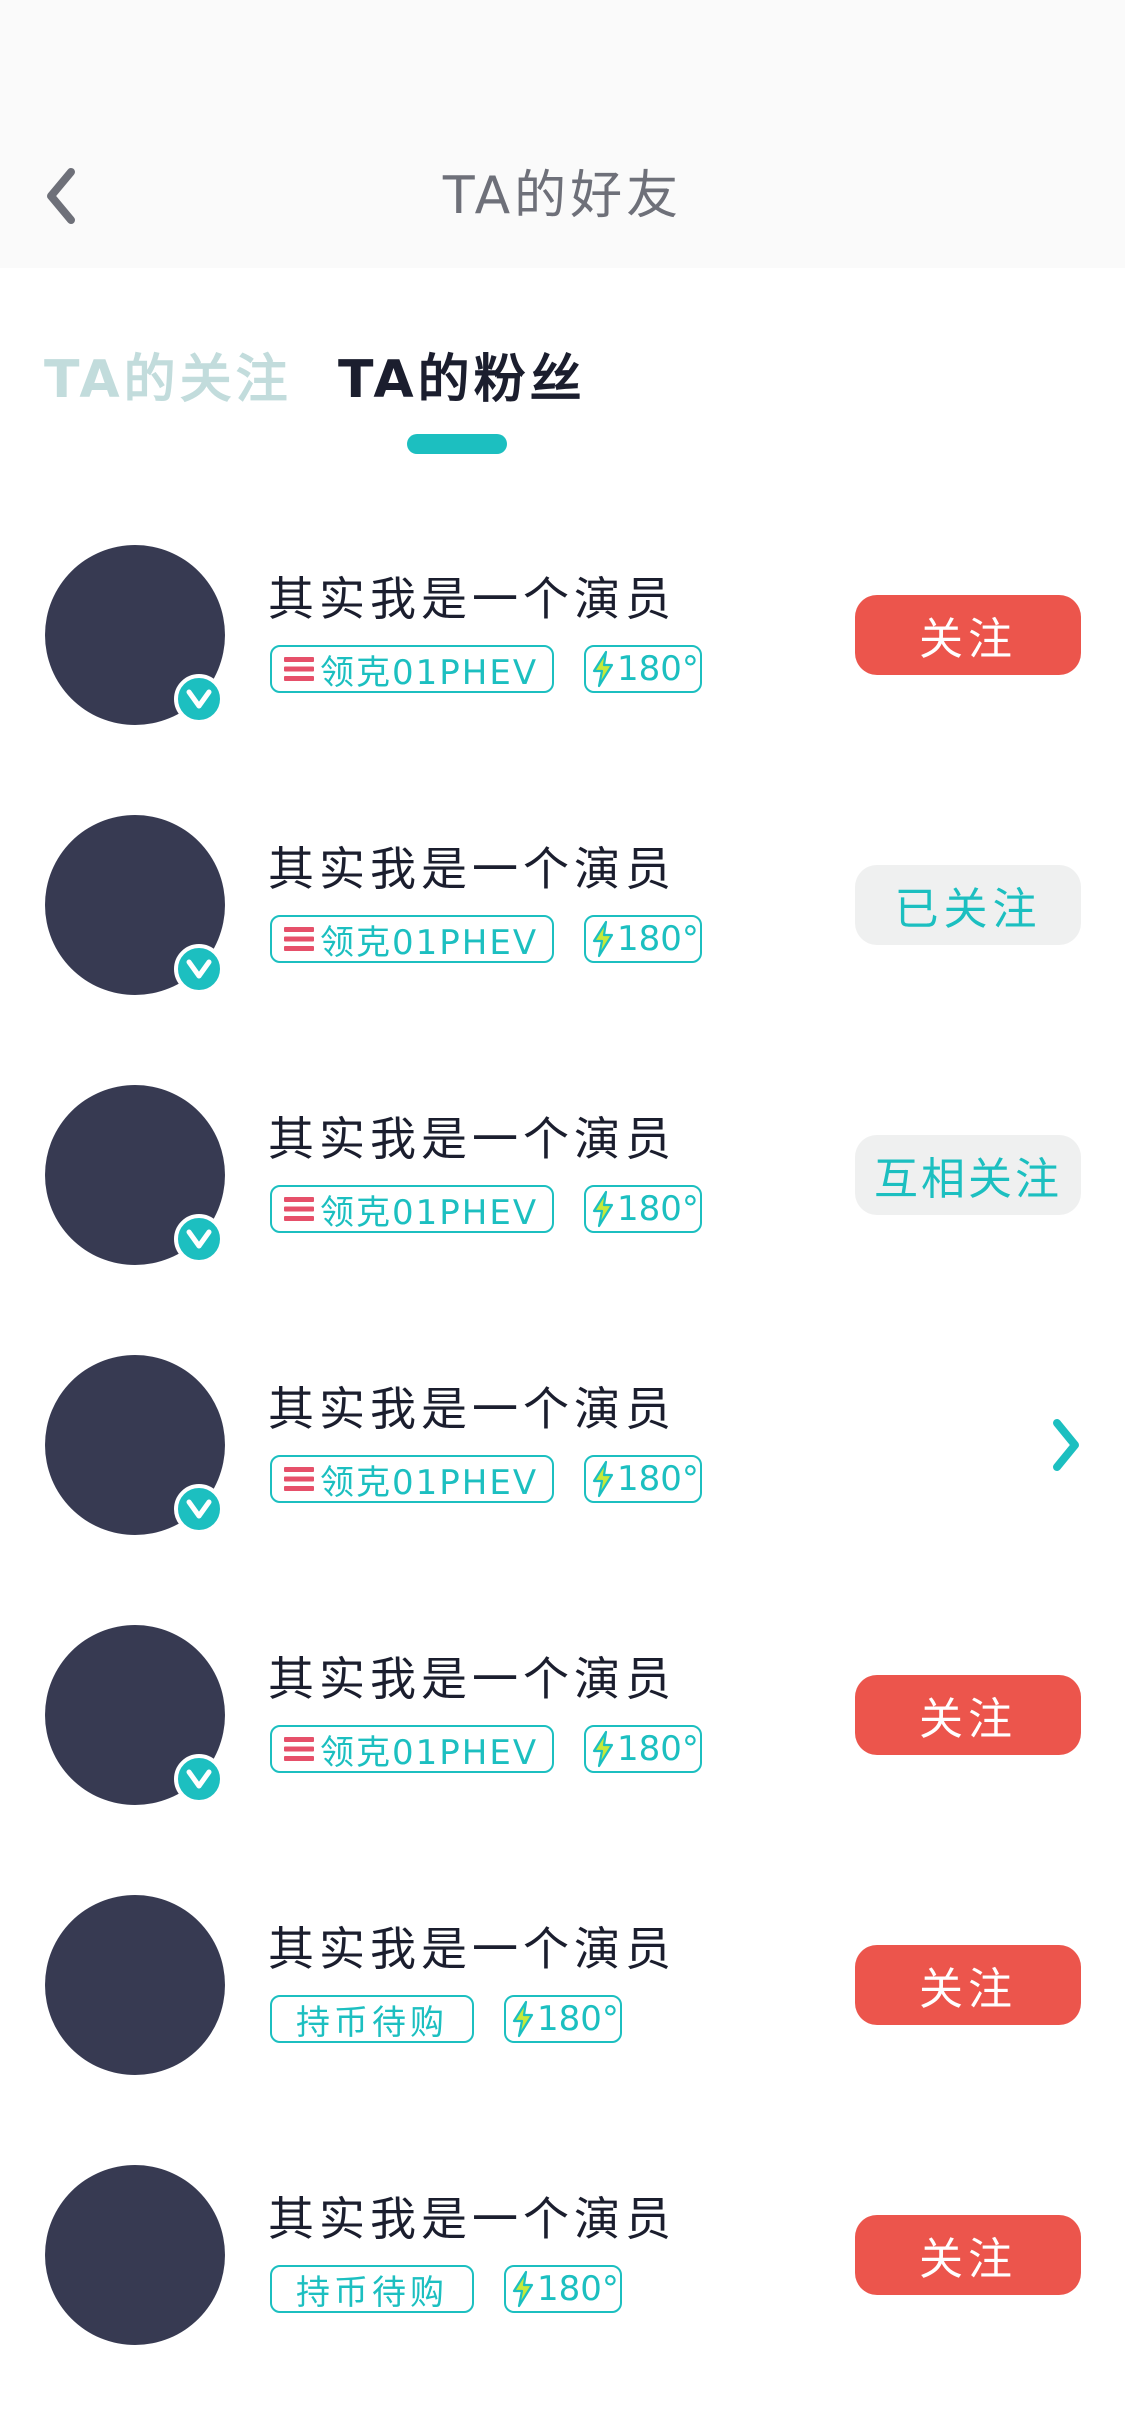 This screenshot has height=2436, width=1125. Describe the element at coordinates (562, 134) in the screenshot. I see `nav-header: TA的好友` at that location.